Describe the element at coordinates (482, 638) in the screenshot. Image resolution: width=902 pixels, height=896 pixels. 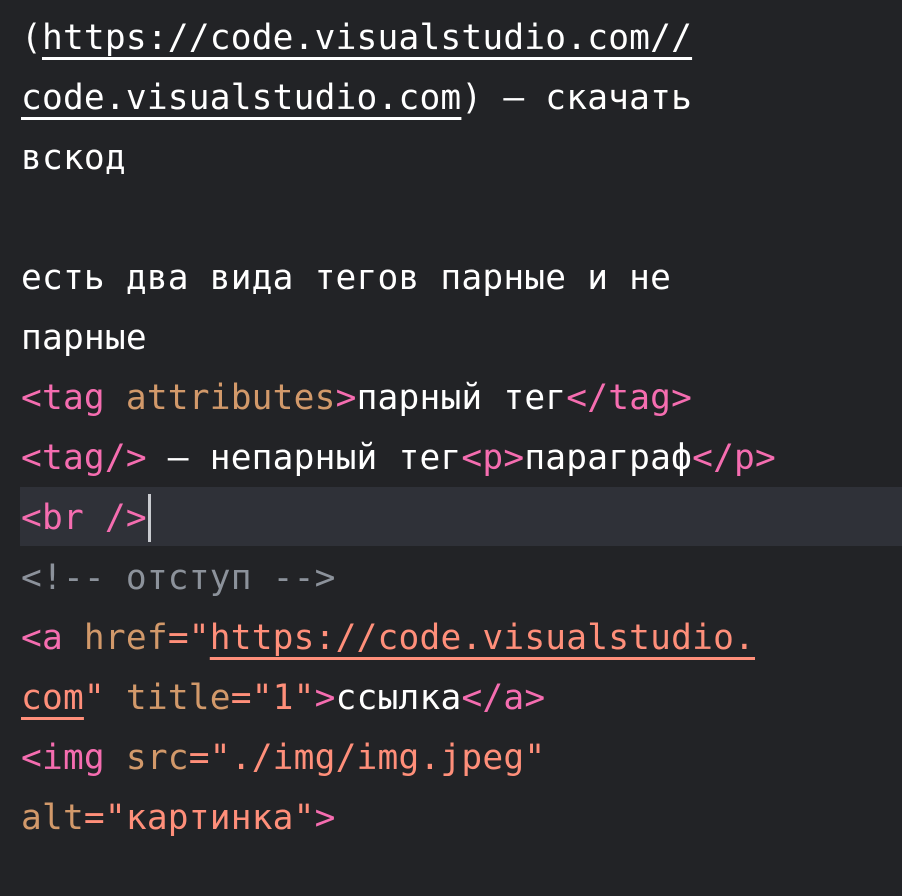
I see `code-link-token: https://code.visualstudio.` at that location.